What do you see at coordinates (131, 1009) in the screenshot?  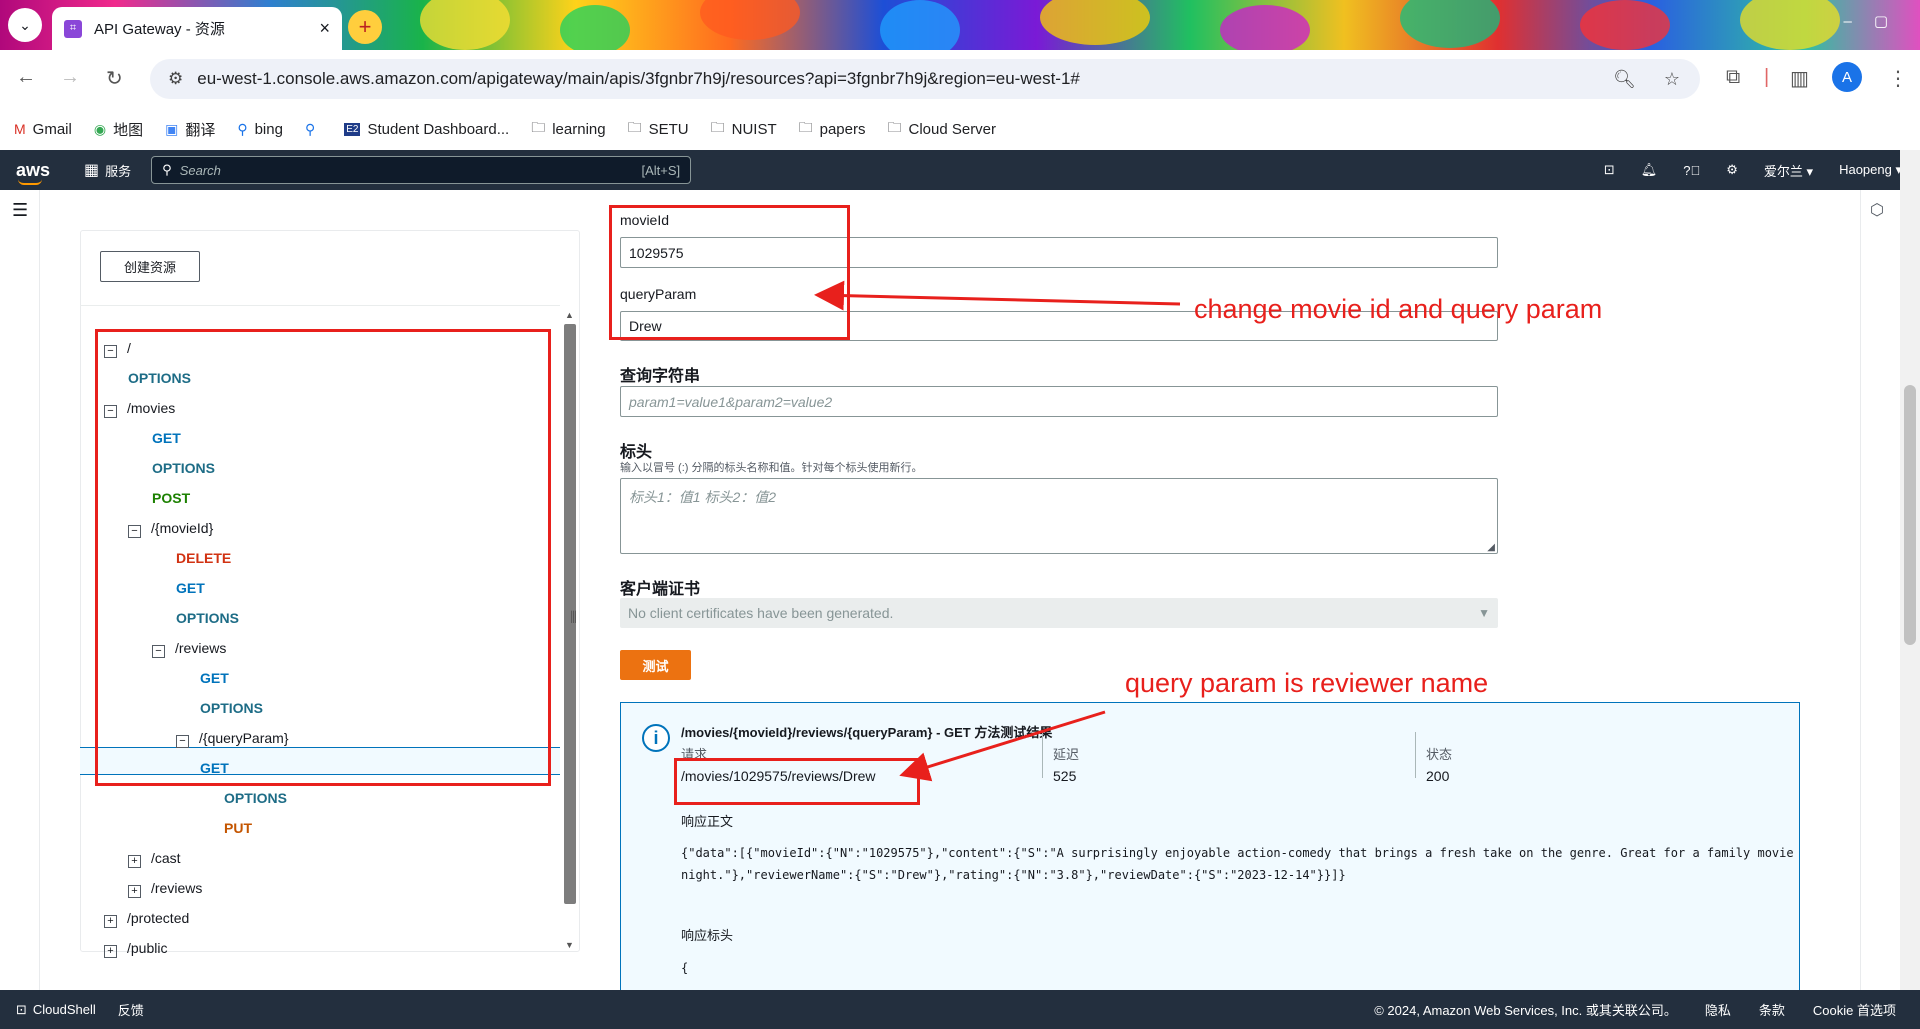 I see `feedback-link: 反馈` at bounding box center [131, 1009].